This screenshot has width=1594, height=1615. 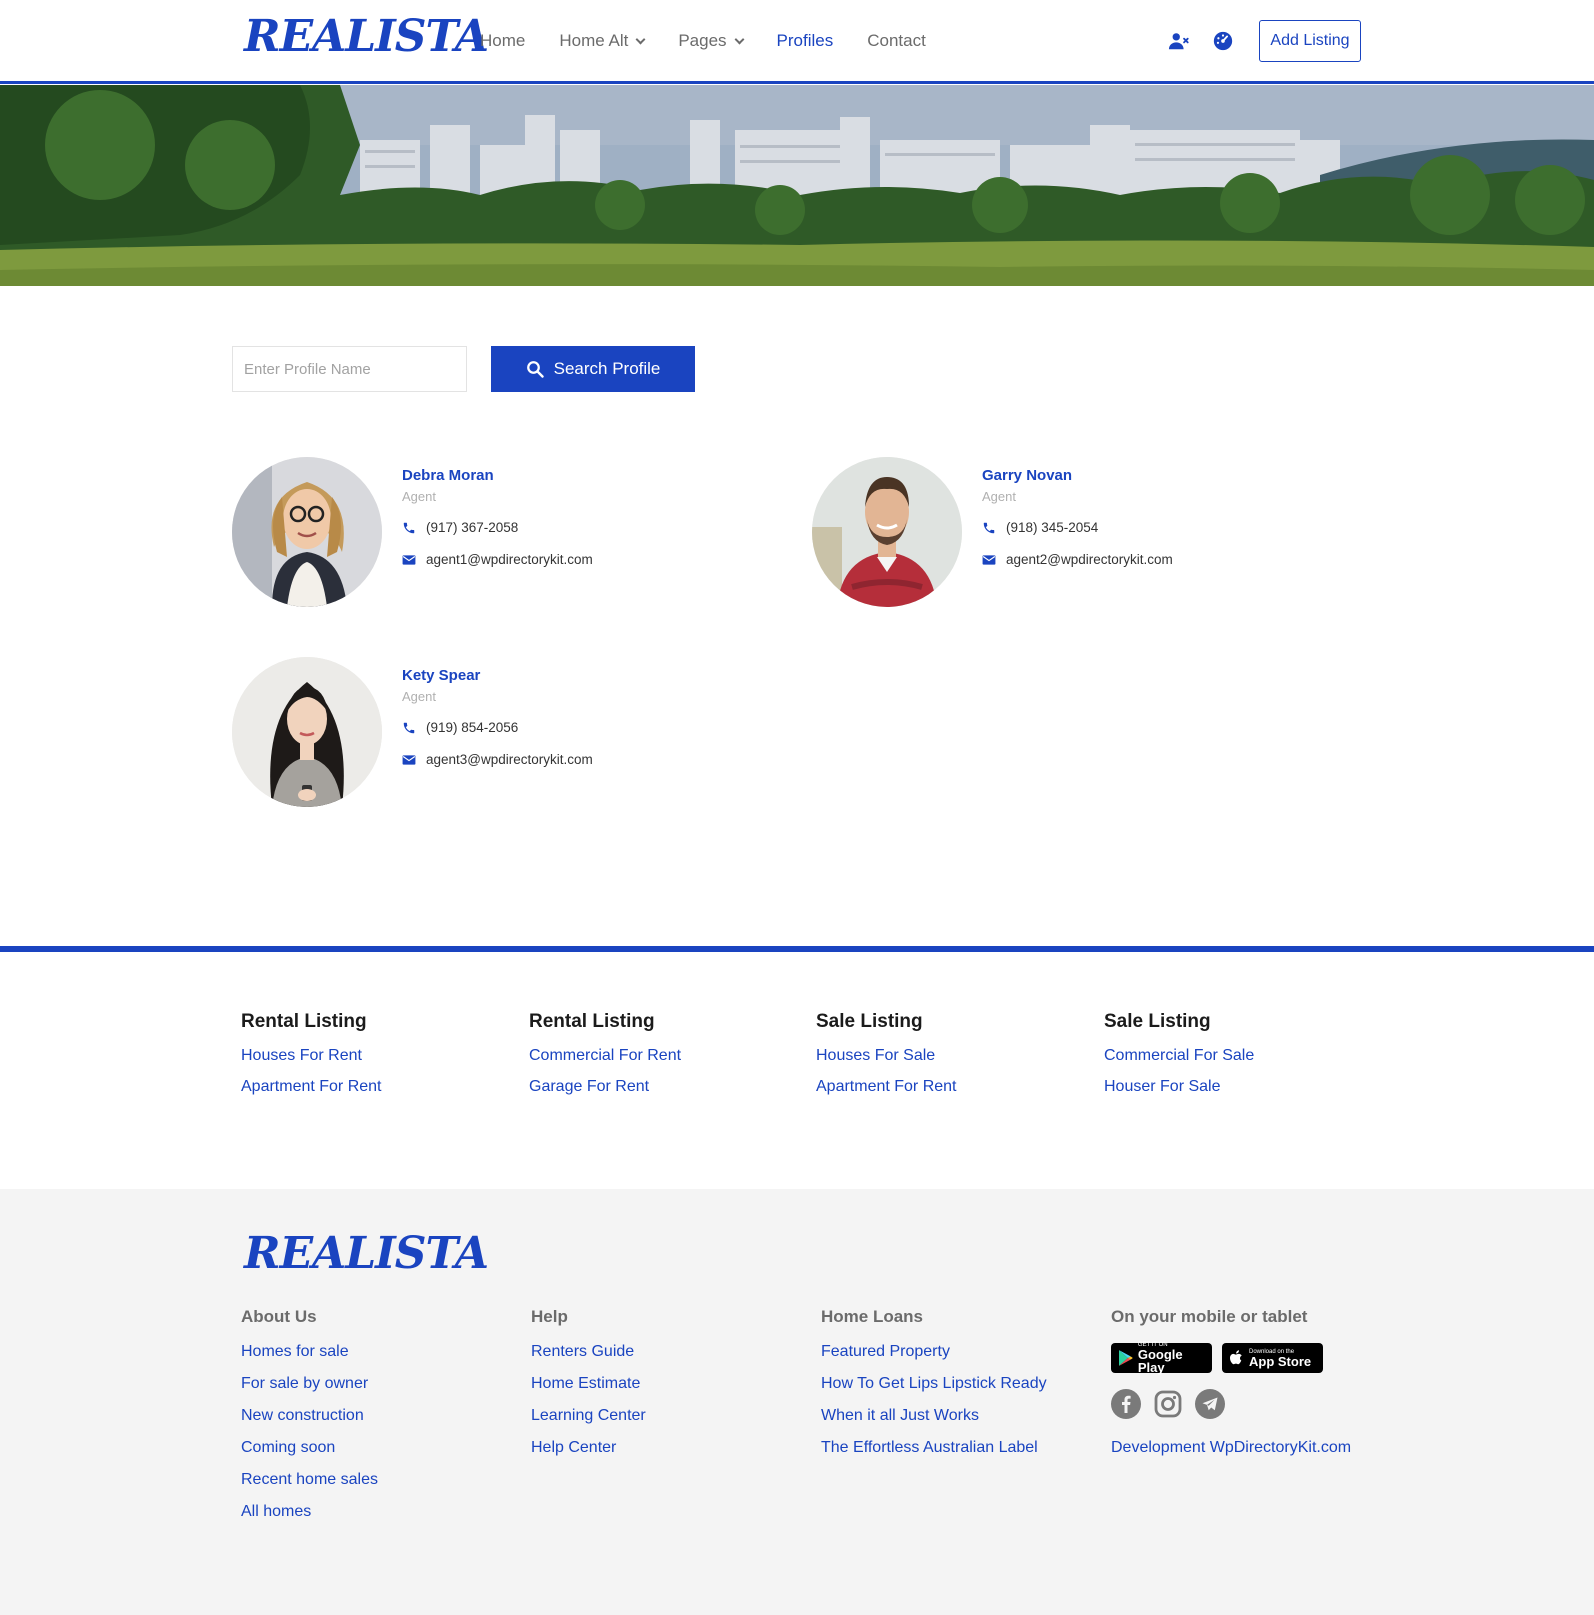 What do you see at coordinates (502, 41) in the screenshot?
I see `nav-item-home: Home` at bounding box center [502, 41].